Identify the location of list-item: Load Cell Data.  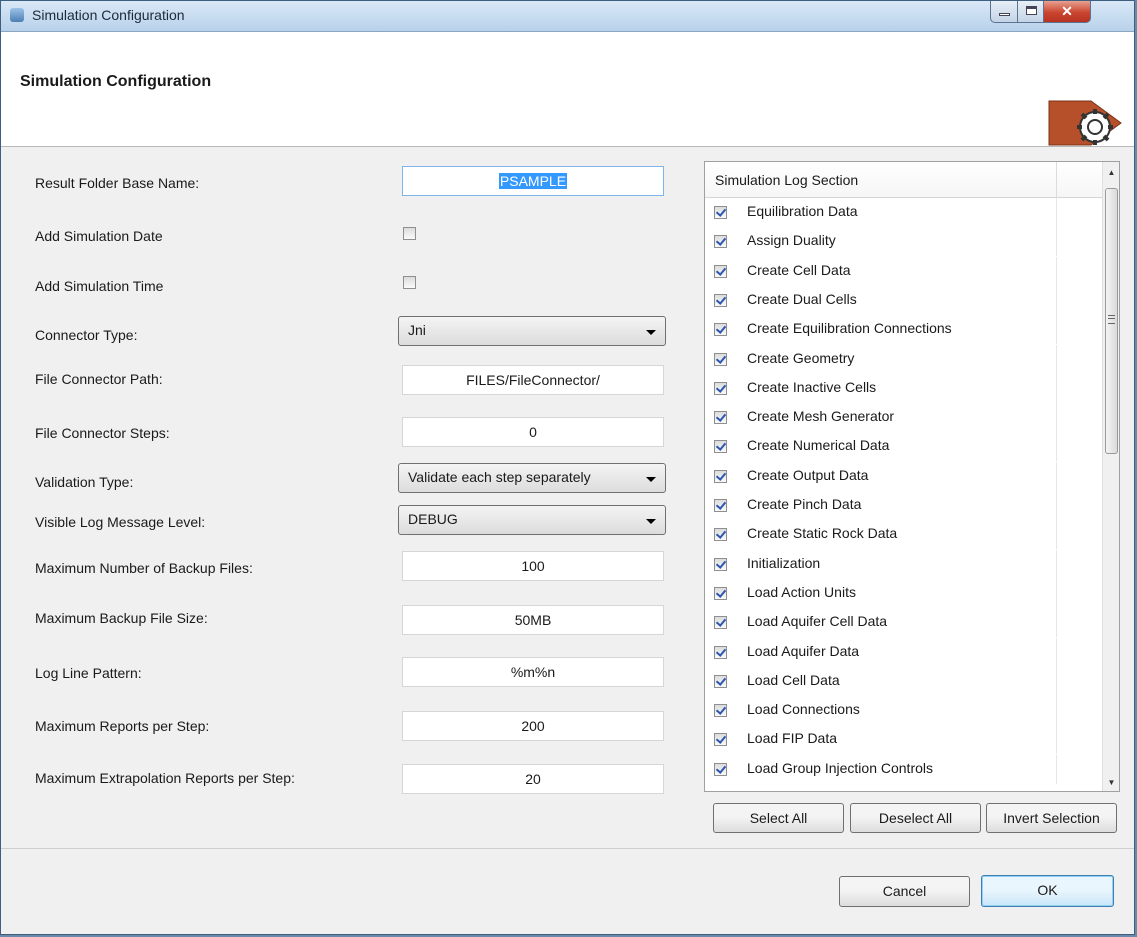
(903, 681).